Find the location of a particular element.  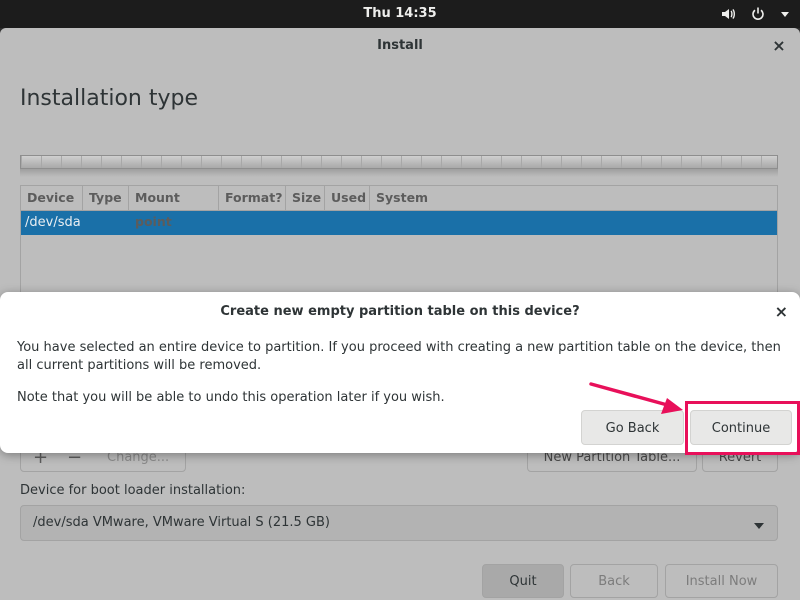

install-now-button: Install Now is located at coordinates (721, 581).